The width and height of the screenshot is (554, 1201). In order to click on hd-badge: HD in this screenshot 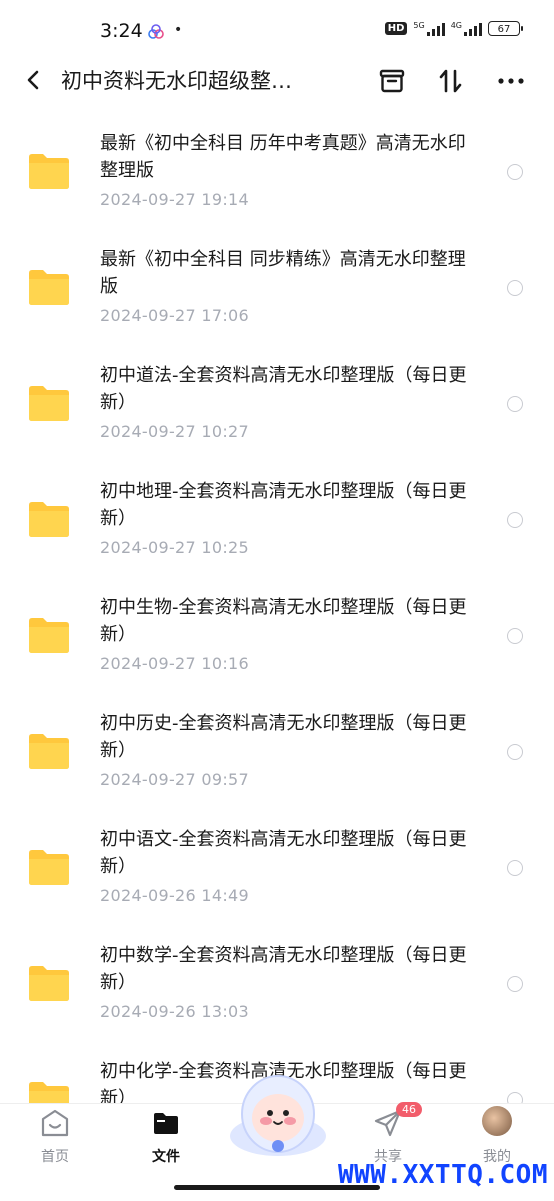, I will do `click(396, 28)`.